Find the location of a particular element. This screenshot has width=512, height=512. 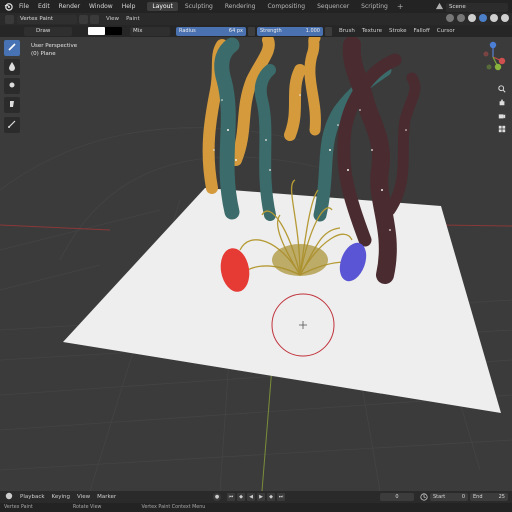

grass-base is located at coordinates (300, 260).